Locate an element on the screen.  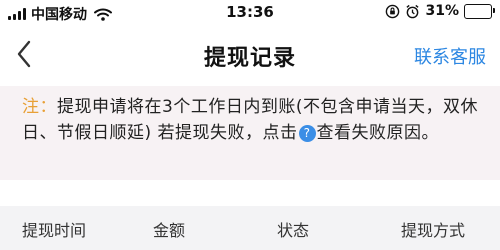
section-spacer is located at coordinates (250, 193).